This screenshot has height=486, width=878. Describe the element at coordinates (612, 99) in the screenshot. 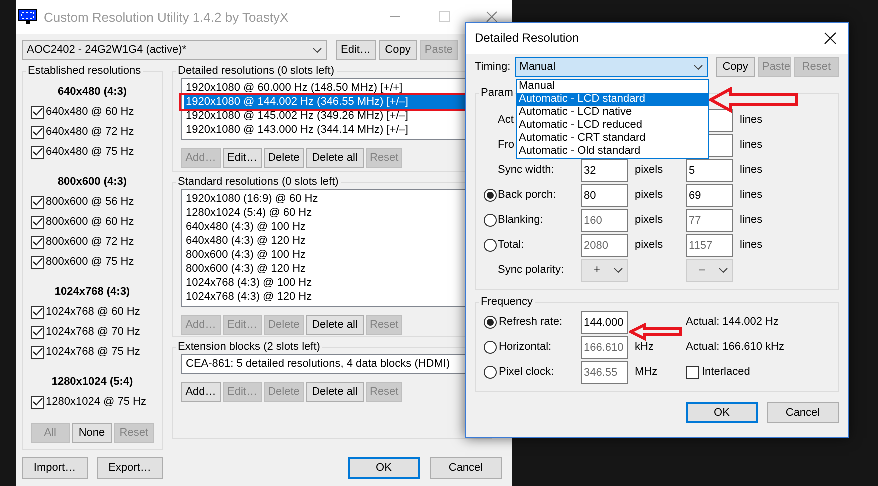

I see `dropdown-option: Automatic - LCD standard` at that location.